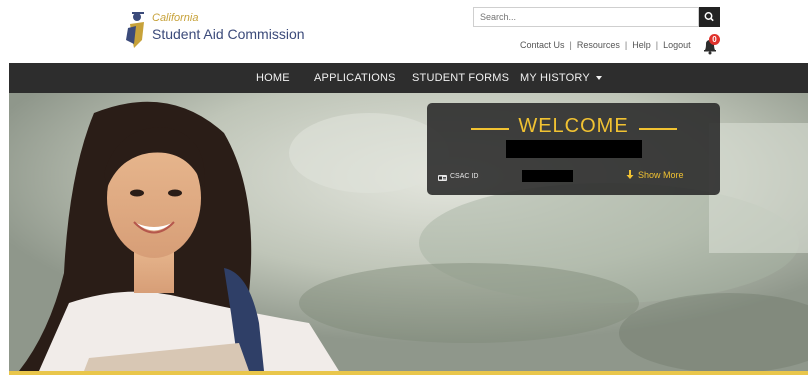  I want to click on site-logo: California Student Aid Commission, so click(220, 30).